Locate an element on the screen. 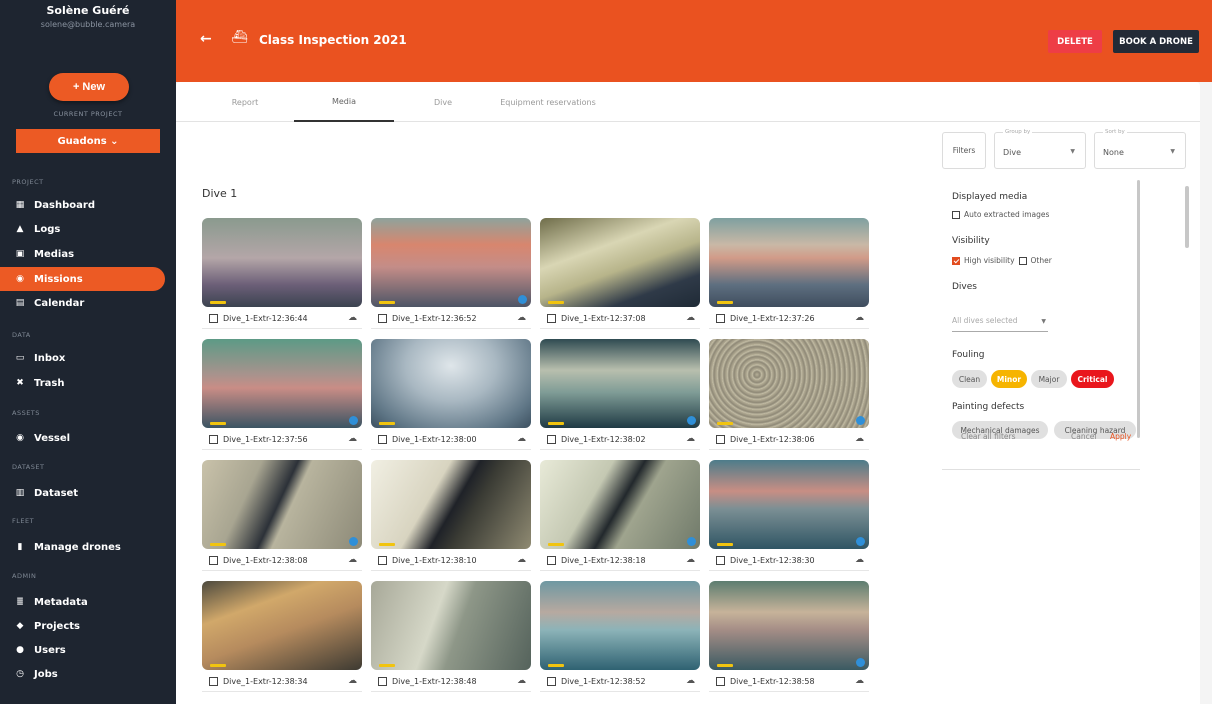 The width and height of the screenshot is (1212, 704). sidebar-item-medias: ▣ Medias is located at coordinates (88, 254).